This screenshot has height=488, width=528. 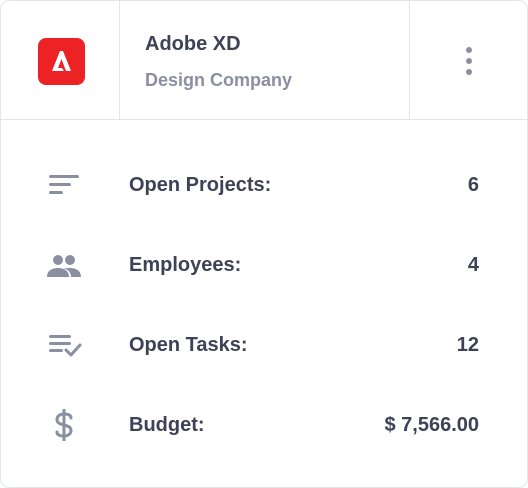 What do you see at coordinates (467, 345) in the screenshot?
I see `stat-value: 12` at bounding box center [467, 345].